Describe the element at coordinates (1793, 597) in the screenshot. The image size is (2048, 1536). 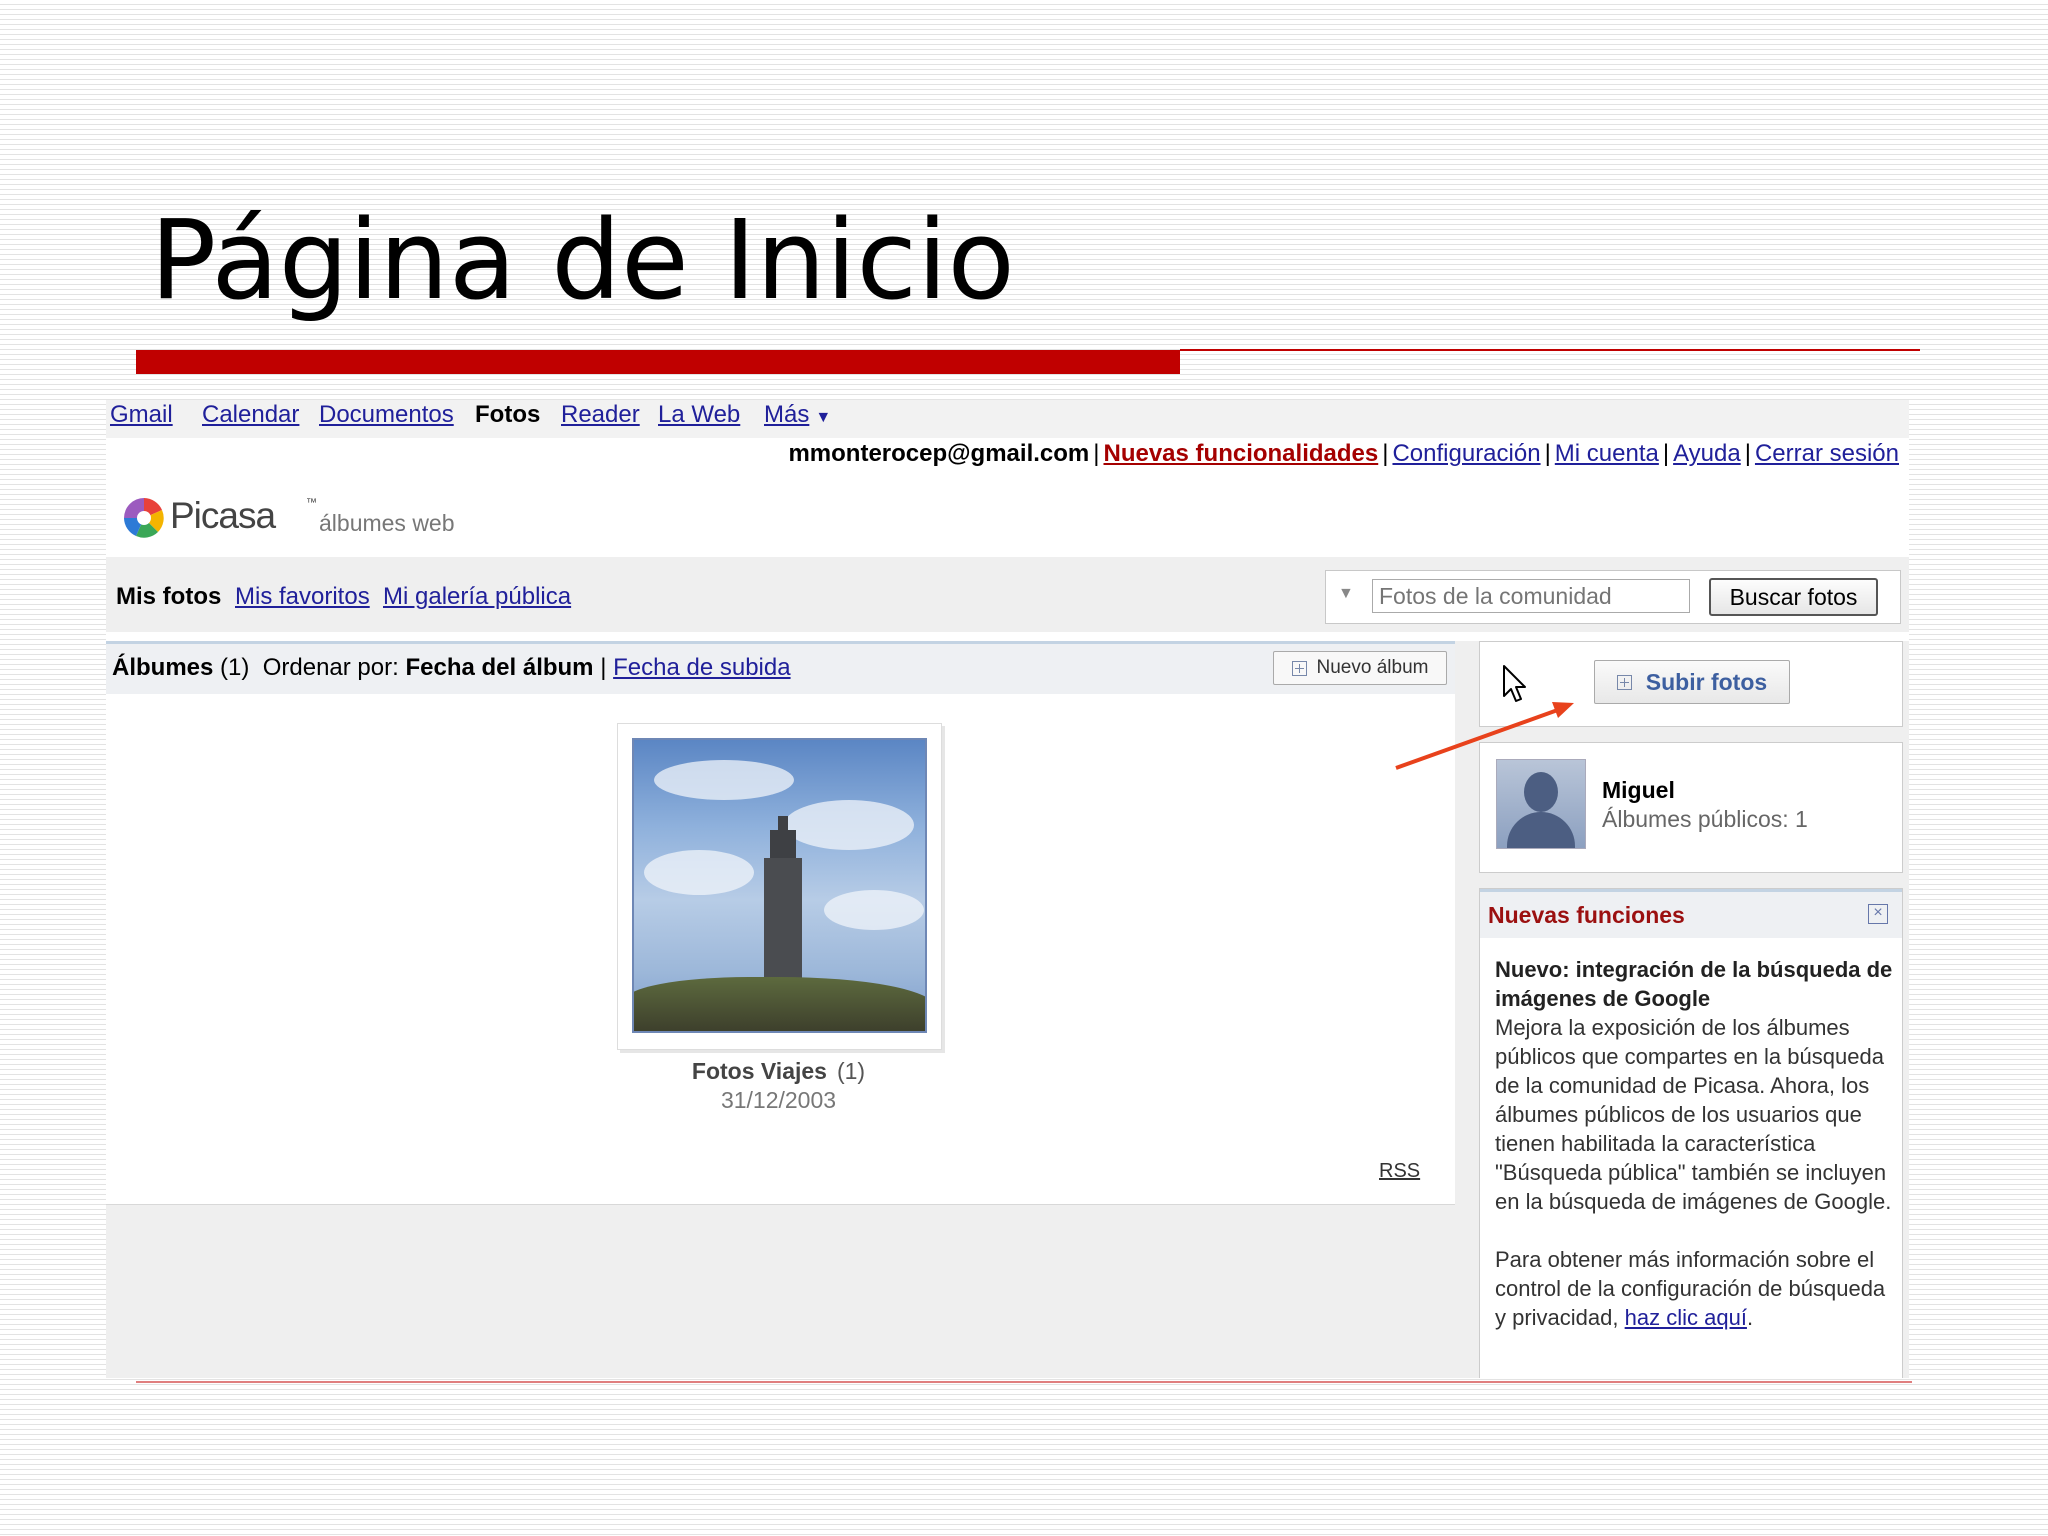
I see `search-photos-button: Buscar fotos` at that location.